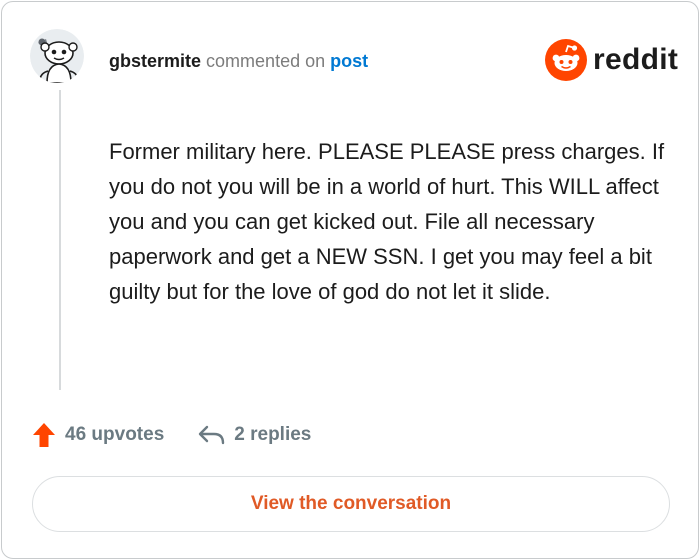 Image resolution: width=700 pixels, height=560 pixels. I want to click on snoo-avatar-icon, so click(57, 56).